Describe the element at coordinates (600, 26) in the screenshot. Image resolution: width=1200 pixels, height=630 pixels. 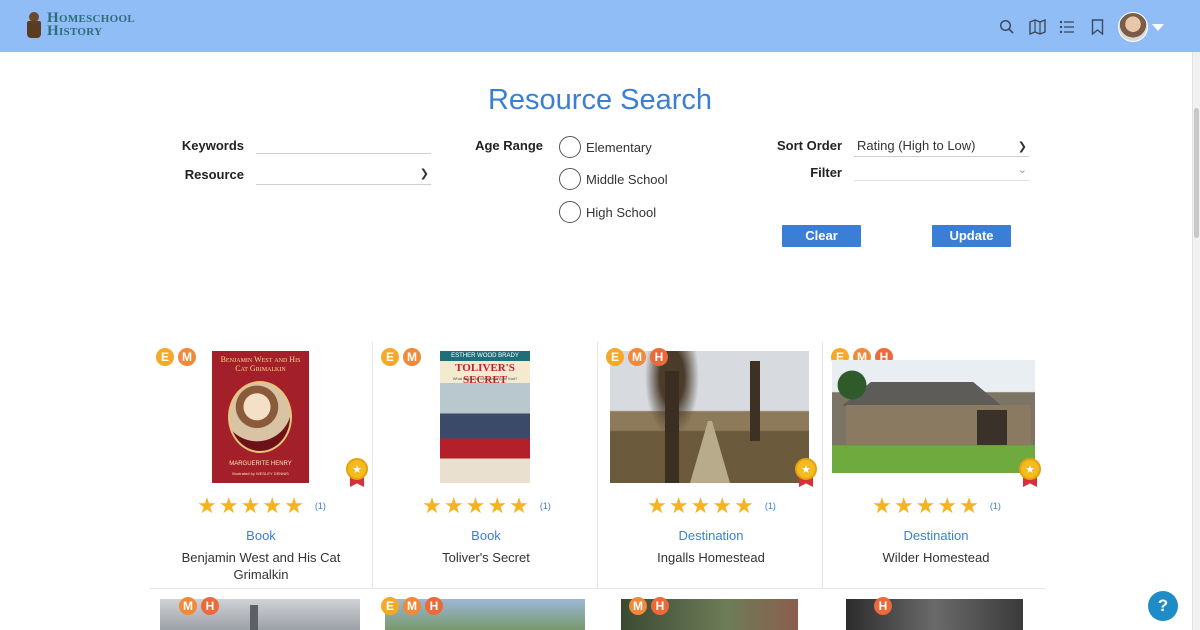
I see `top-navbar: Homeschool History` at that location.